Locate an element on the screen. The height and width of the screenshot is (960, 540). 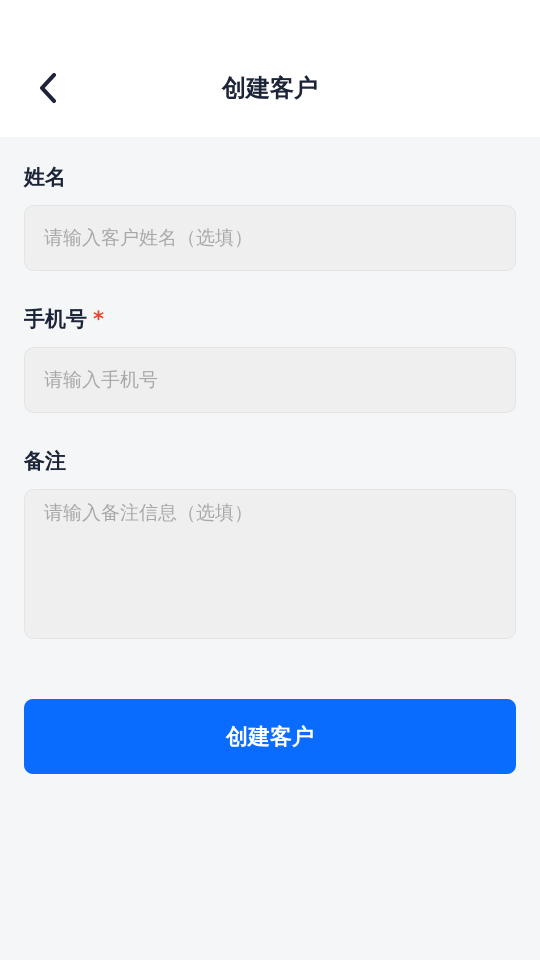
back-icon is located at coordinates (48, 88).